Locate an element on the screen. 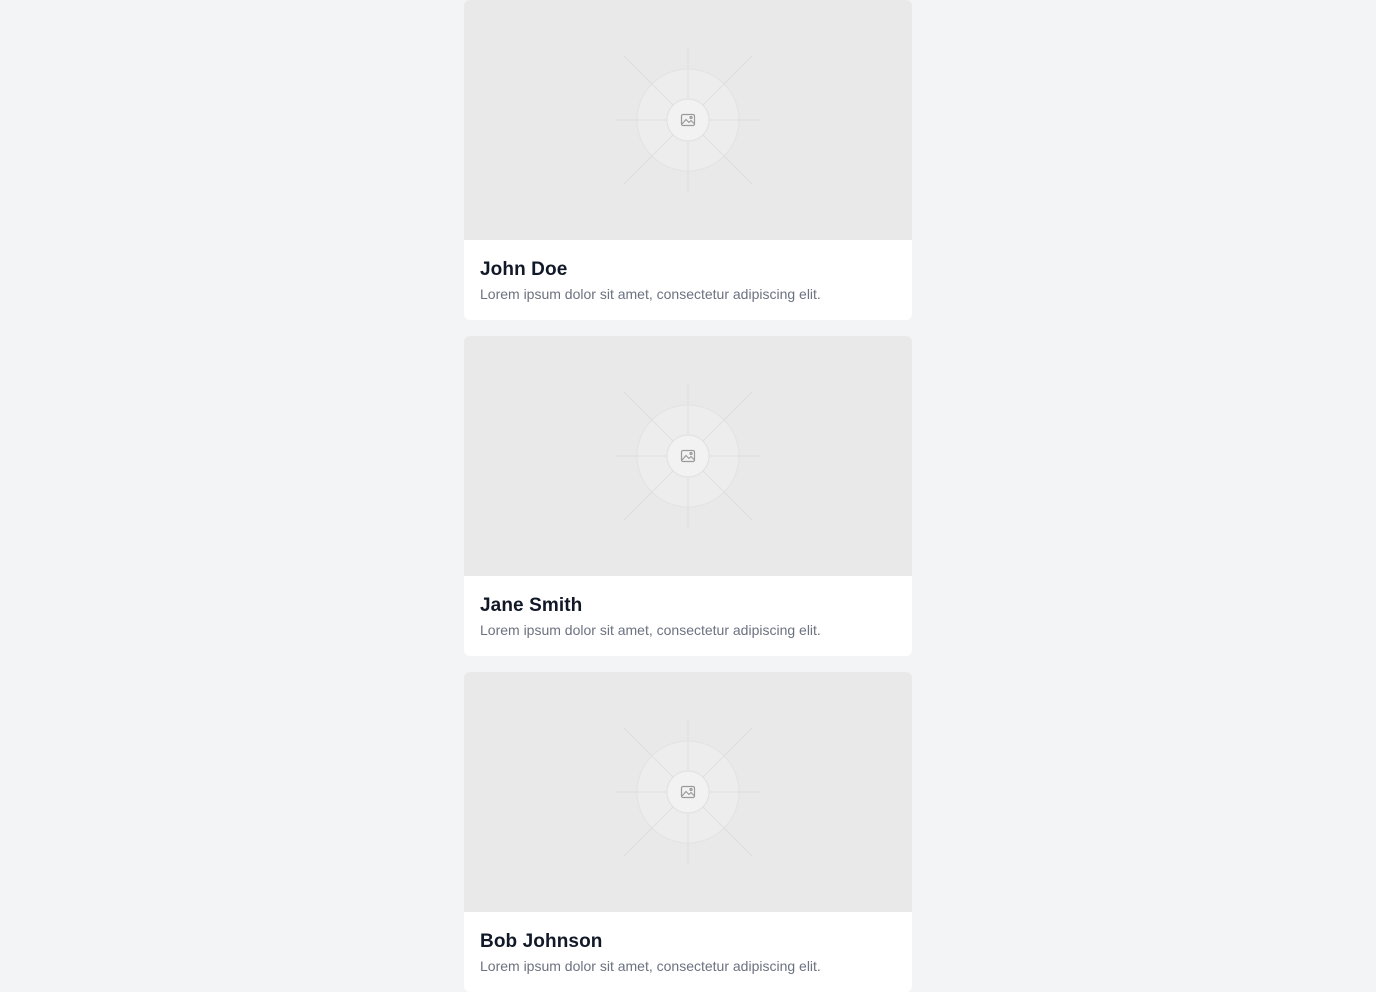  card-name: John Doe is located at coordinates (524, 269).